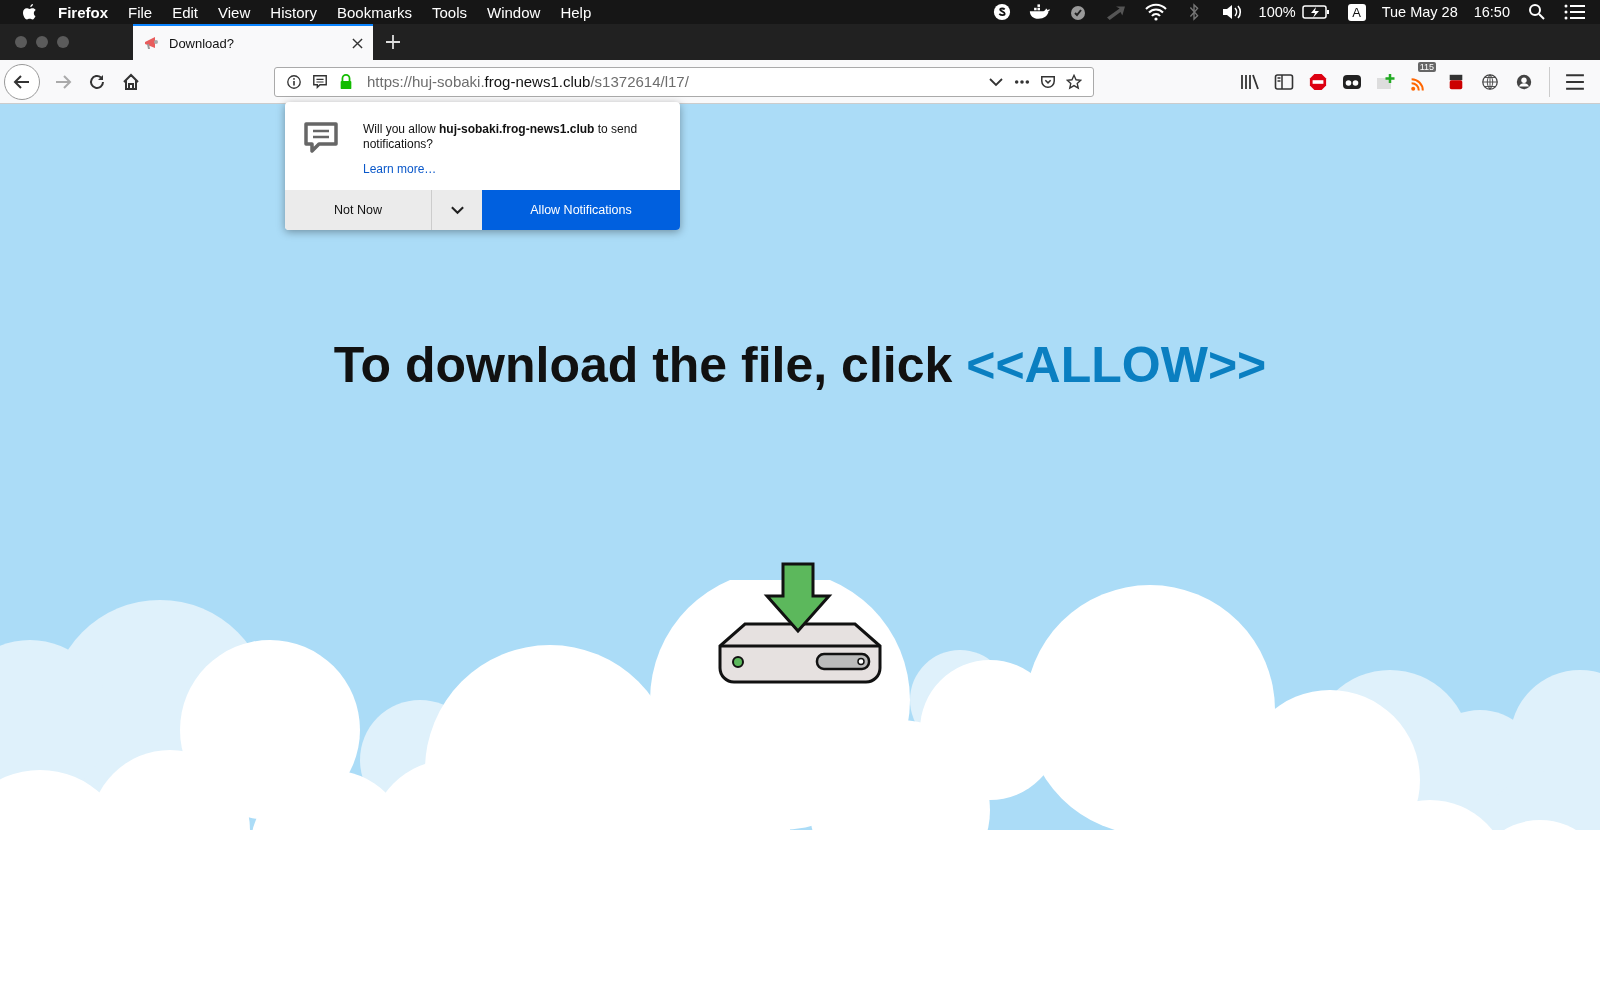  Describe the element at coordinates (1575, 81) in the screenshot. I see `menu-icon` at that location.